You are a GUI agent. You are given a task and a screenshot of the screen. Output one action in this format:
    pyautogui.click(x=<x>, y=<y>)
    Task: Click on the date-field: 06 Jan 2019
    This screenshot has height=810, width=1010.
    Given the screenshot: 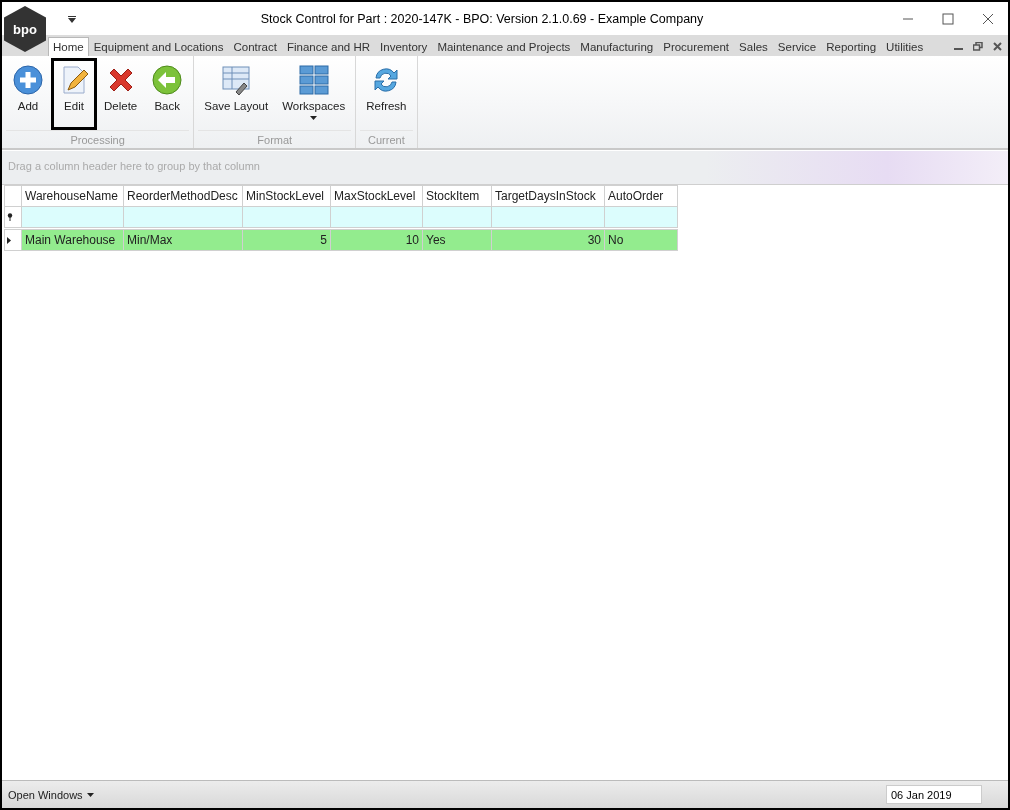 What is the action you would take?
    pyautogui.click(x=934, y=794)
    